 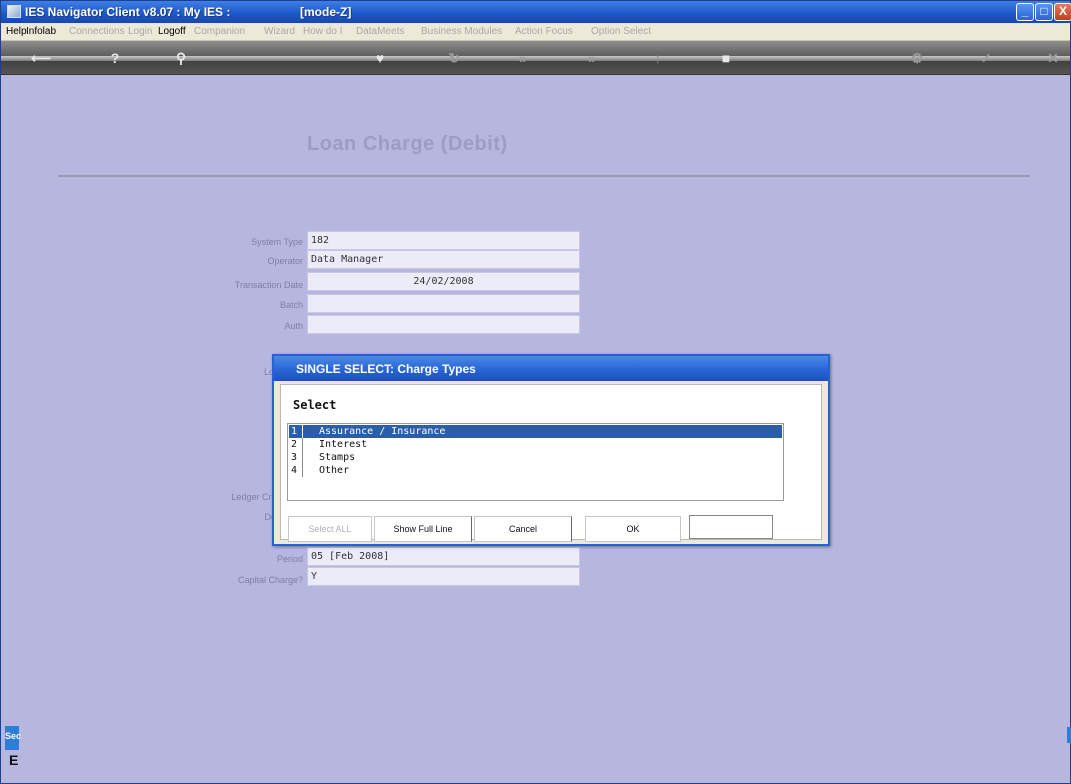 What do you see at coordinates (1053, 58) in the screenshot?
I see `close-icon: ✕` at bounding box center [1053, 58].